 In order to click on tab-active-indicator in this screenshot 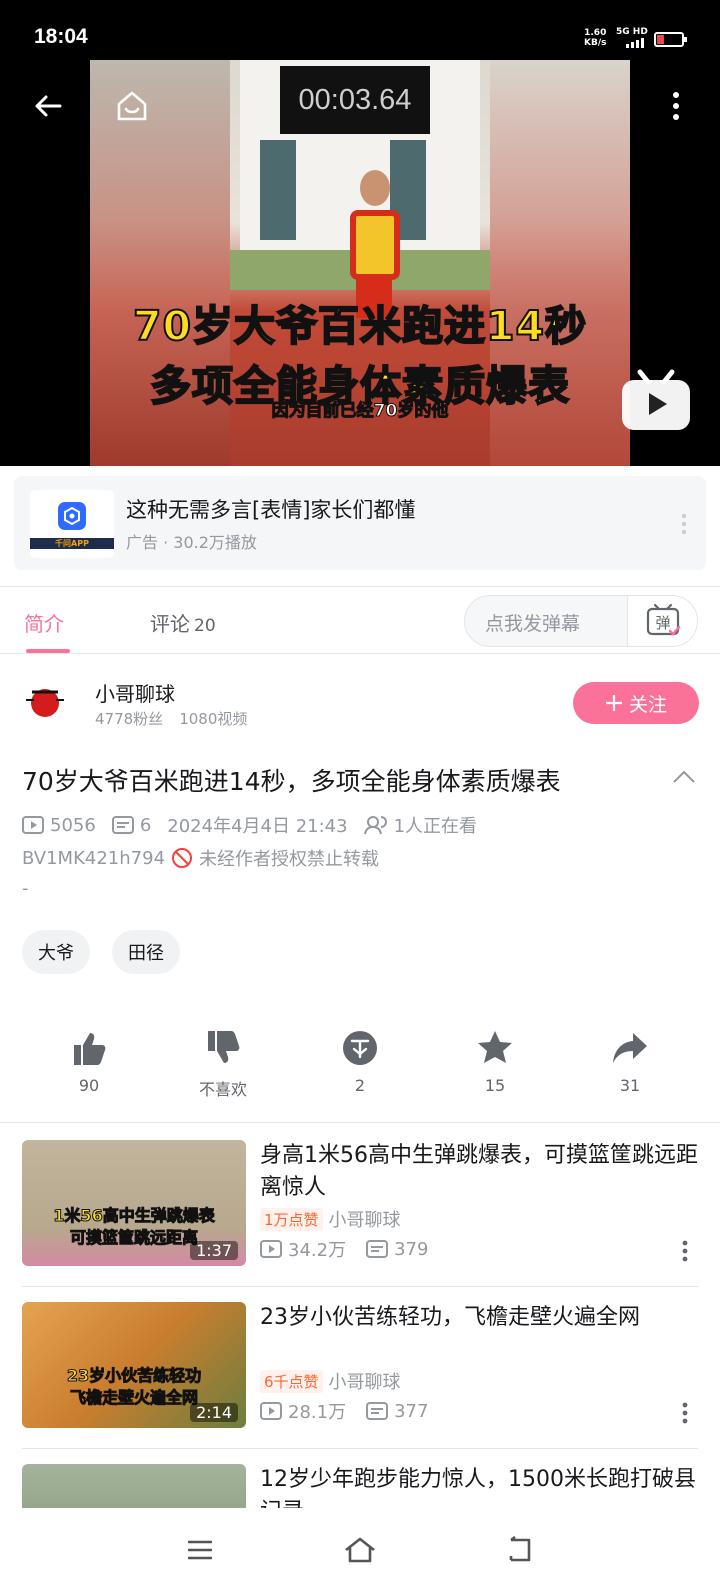, I will do `click(48, 651)`.